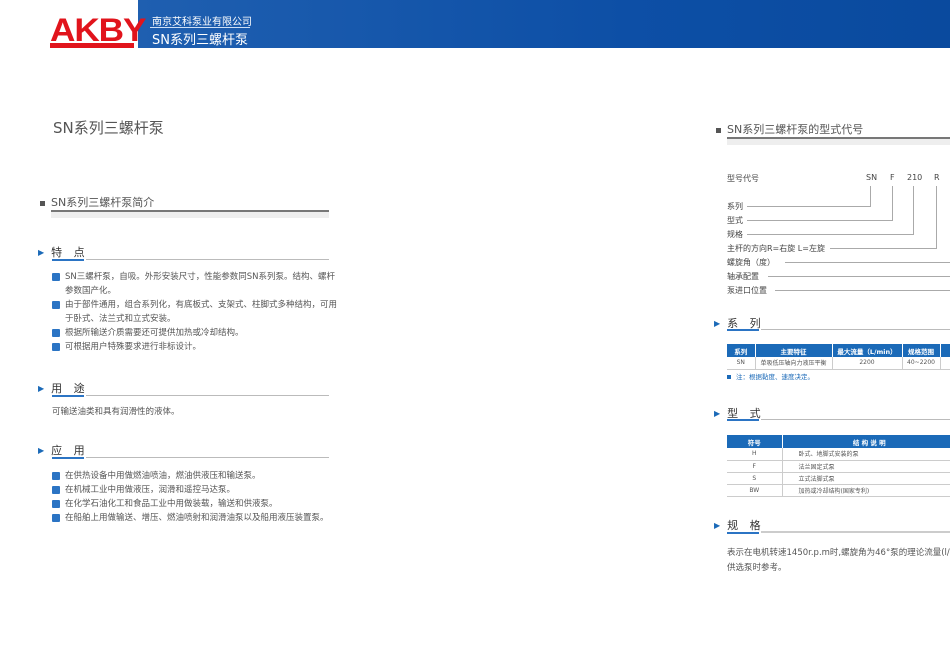  I want to click on spec-title: 规 格, so click(746, 525).